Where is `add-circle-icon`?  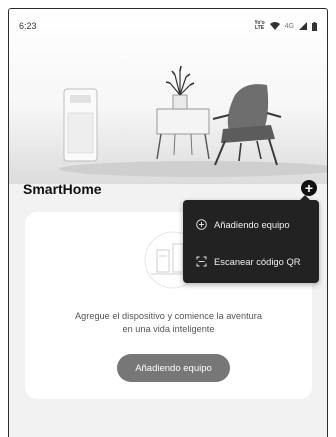 add-circle-icon is located at coordinates (201, 224).